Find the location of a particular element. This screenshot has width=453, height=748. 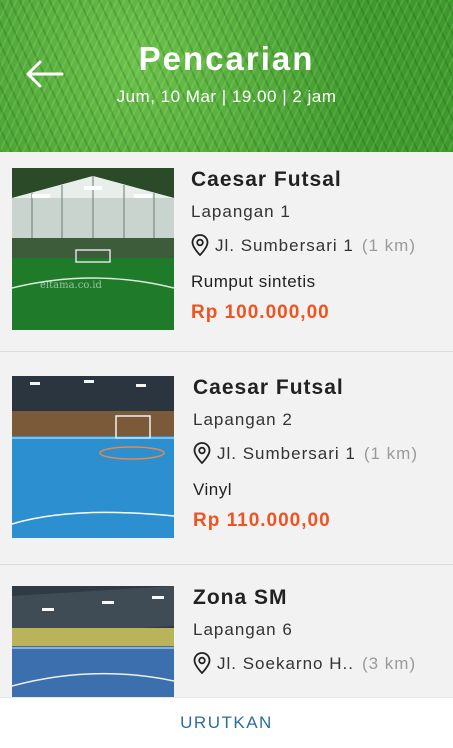

court-name: Lapangan 6 is located at coordinates (243, 629).